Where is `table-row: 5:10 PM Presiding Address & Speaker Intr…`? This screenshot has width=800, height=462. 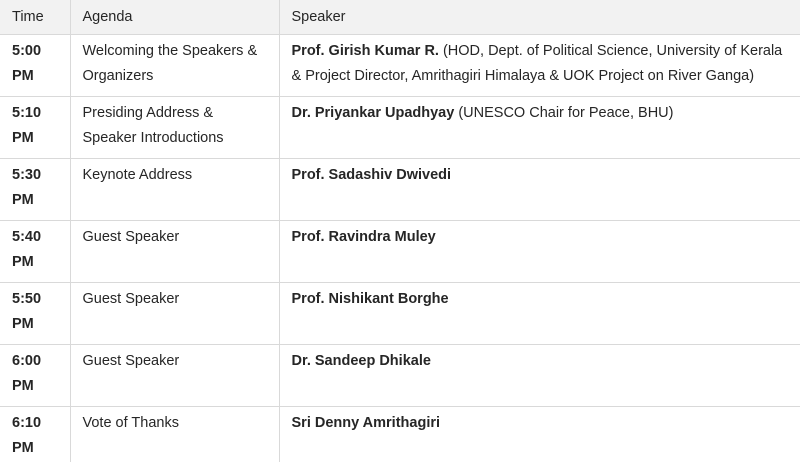
table-row: 5:10 PM Presiding Address & Speaker Intr… is located at coordinates (400, 127).